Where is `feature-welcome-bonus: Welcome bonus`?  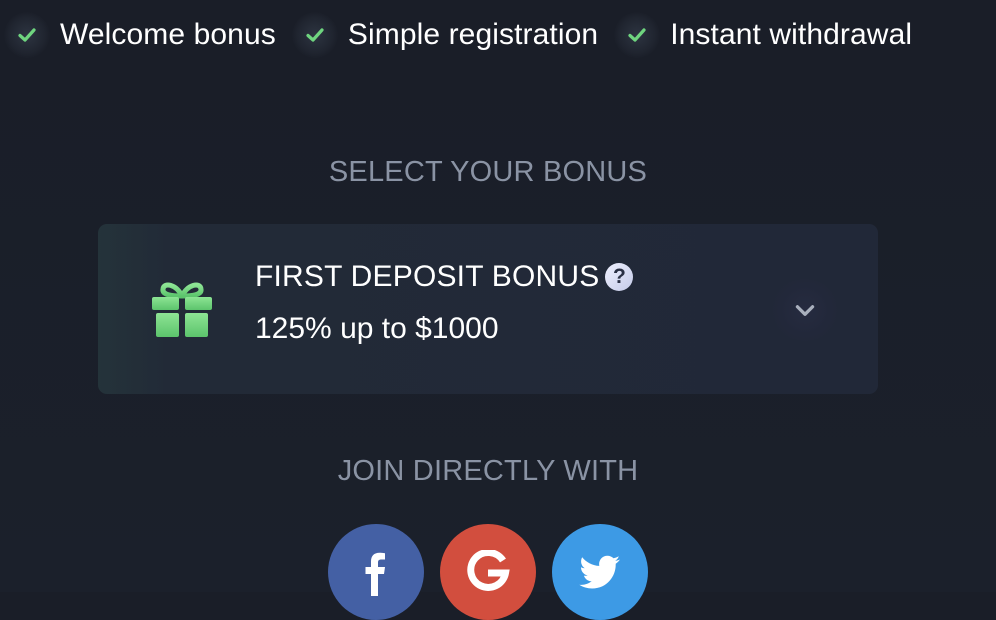 feature-welcome-bonus: Welcome bonus is located at coordinates (140, 35).